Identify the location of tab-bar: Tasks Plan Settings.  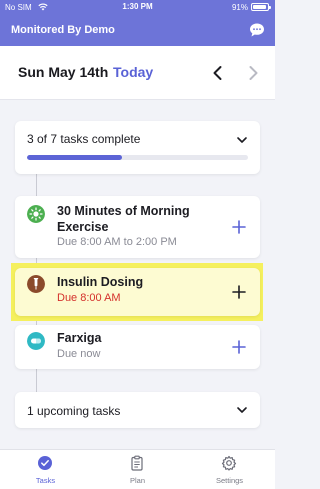
(137, 469).